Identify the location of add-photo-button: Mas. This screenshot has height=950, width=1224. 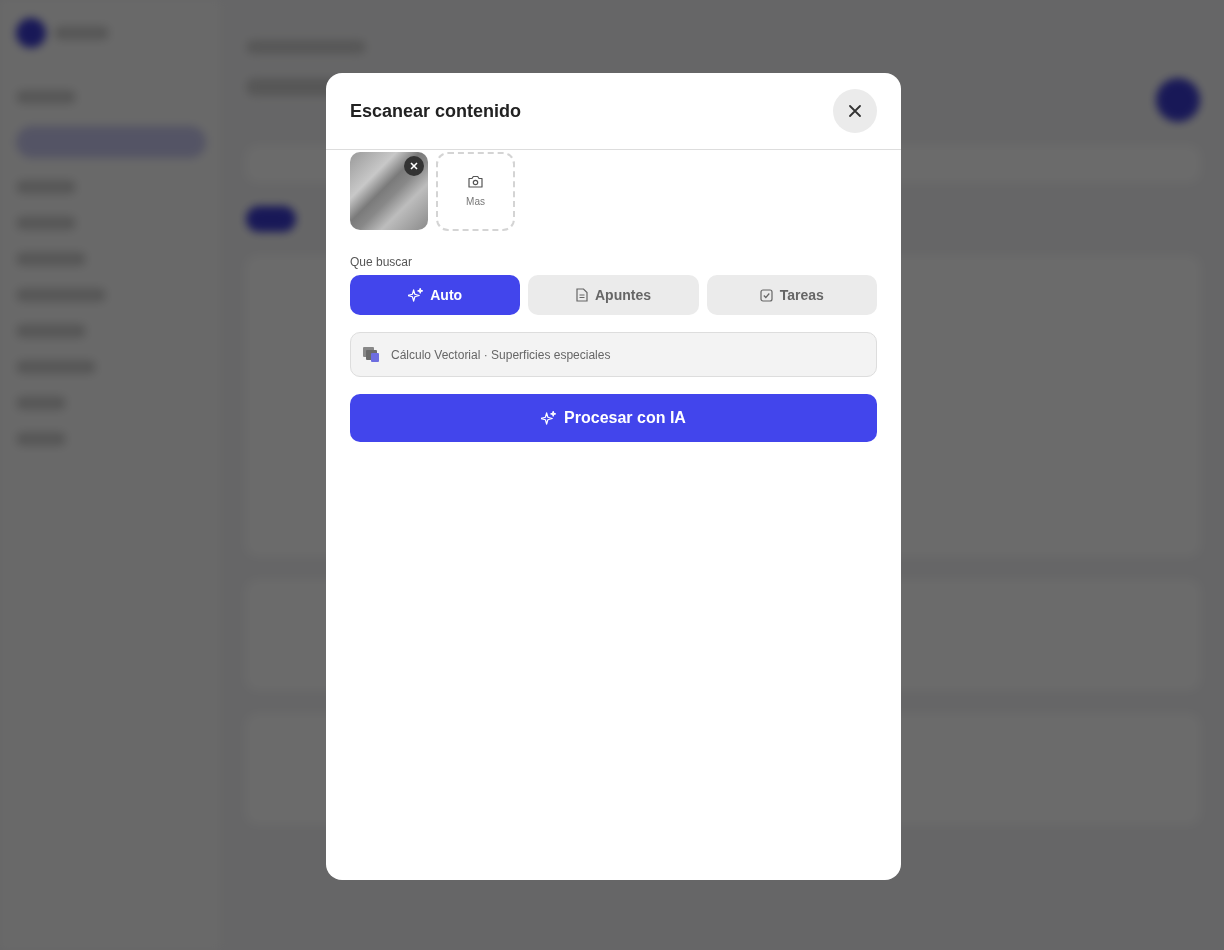
(475, 191).